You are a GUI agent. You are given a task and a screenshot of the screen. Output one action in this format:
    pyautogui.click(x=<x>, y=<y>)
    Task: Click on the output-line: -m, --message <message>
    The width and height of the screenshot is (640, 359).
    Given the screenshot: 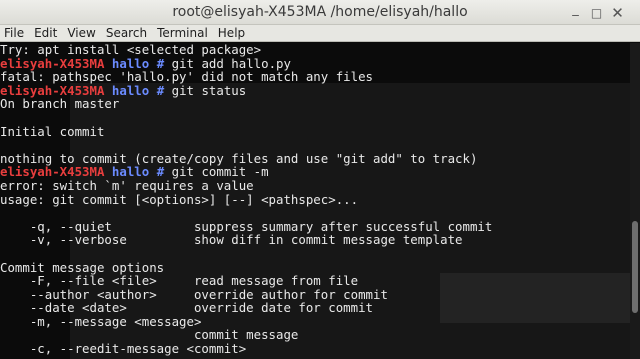 What is the action you would take?
    pyautogui.click(x=101, y=321)
    